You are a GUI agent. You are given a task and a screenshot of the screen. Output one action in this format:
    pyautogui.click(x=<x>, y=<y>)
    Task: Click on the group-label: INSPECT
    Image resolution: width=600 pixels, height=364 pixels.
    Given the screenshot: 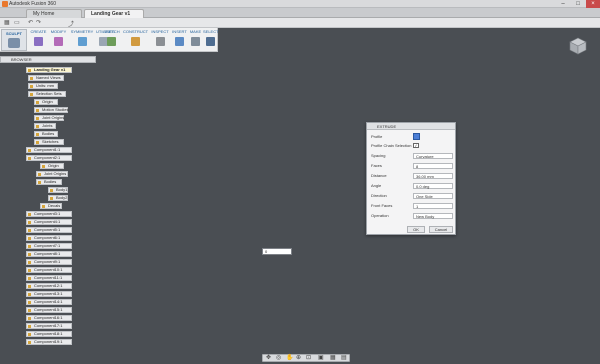 What is the action you would take?
    pyautogui.click(x=160, y=31)
    